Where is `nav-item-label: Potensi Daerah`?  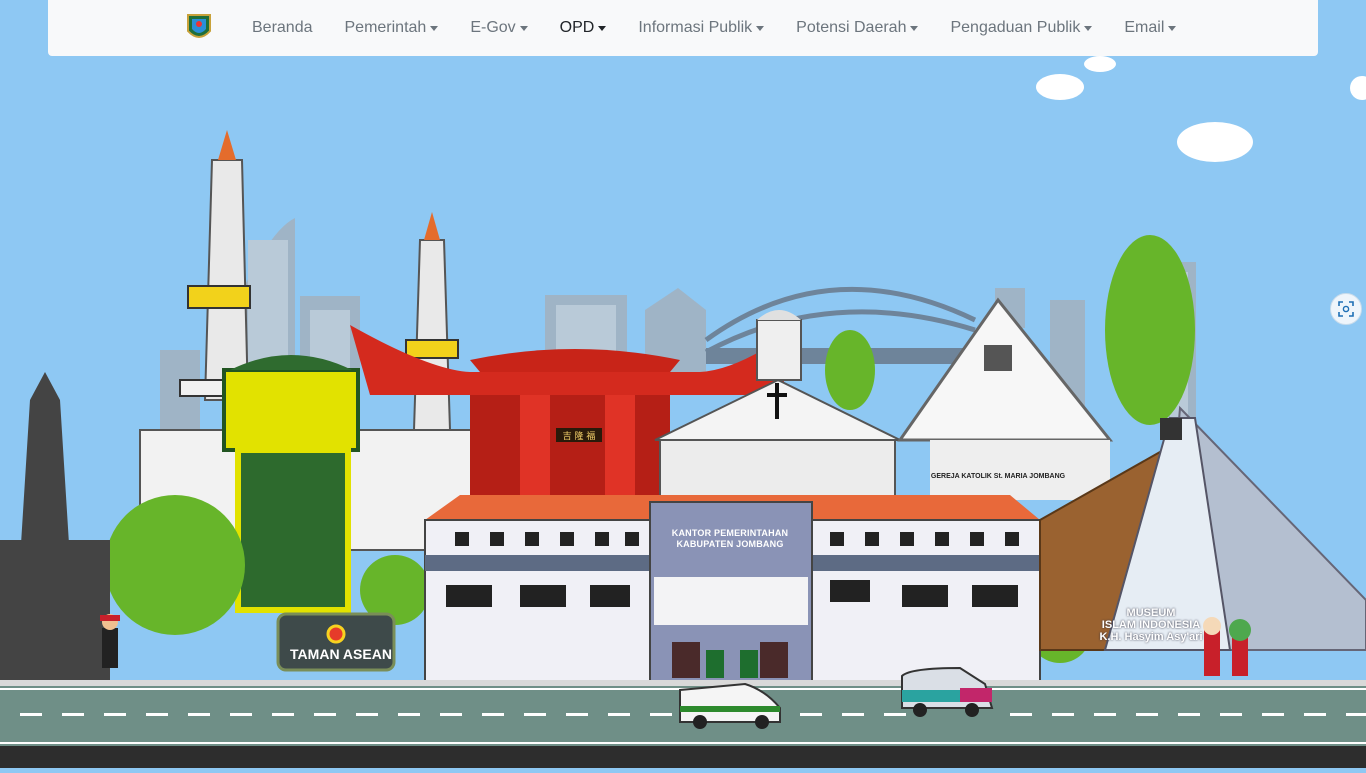
nav-item-label: Potensi Daerah is located at coordinates (851, 27).